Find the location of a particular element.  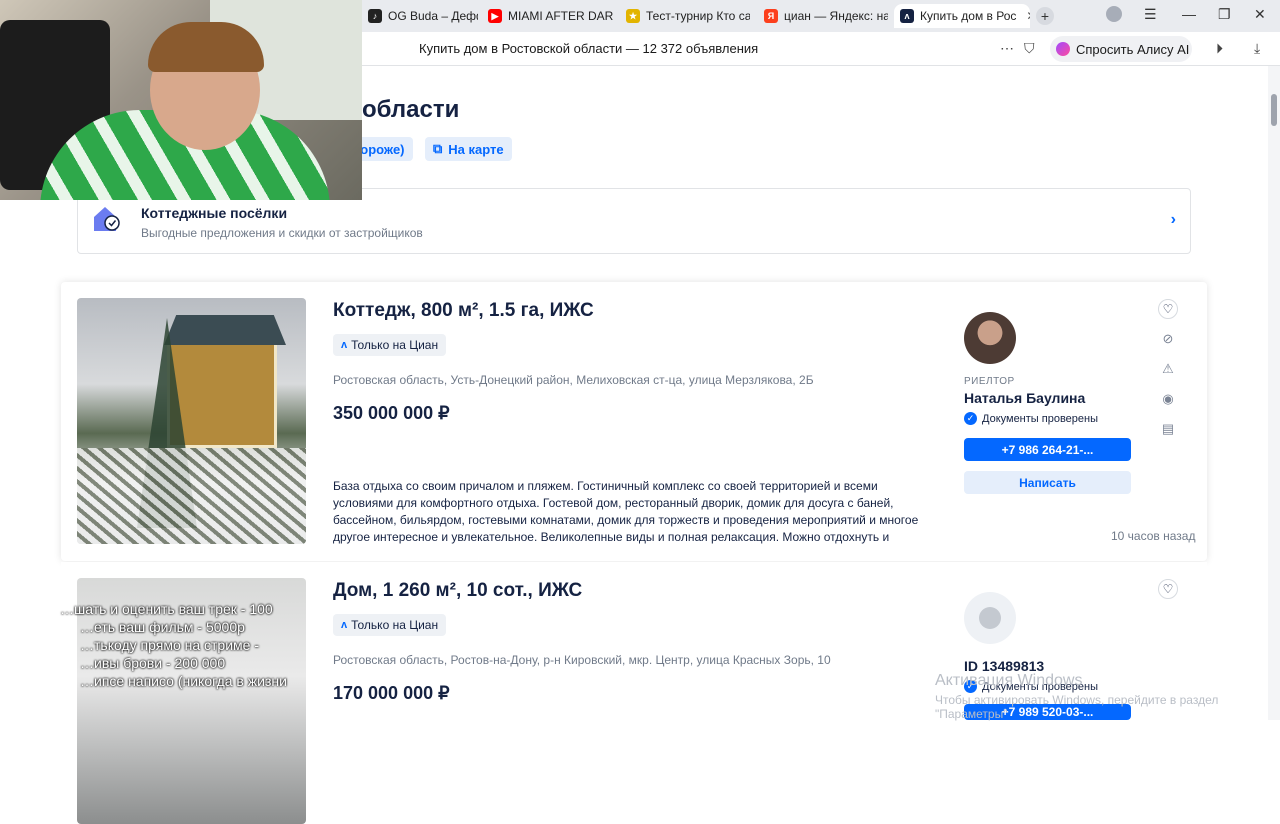

alice-label: Спросить Алису AI is located at coordinates (1133, 49).